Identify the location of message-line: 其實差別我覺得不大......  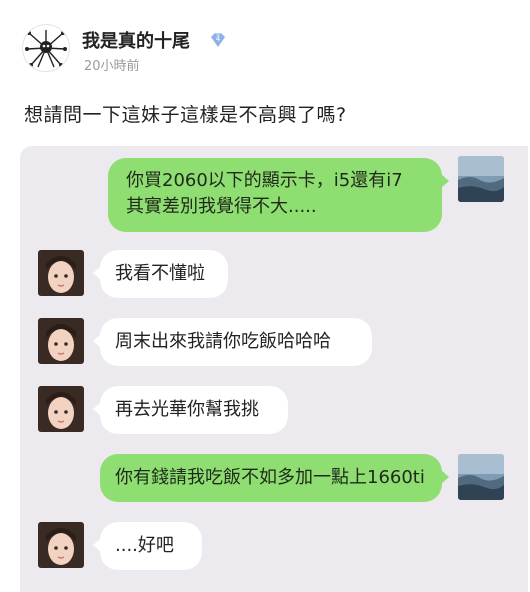
(221, 206).